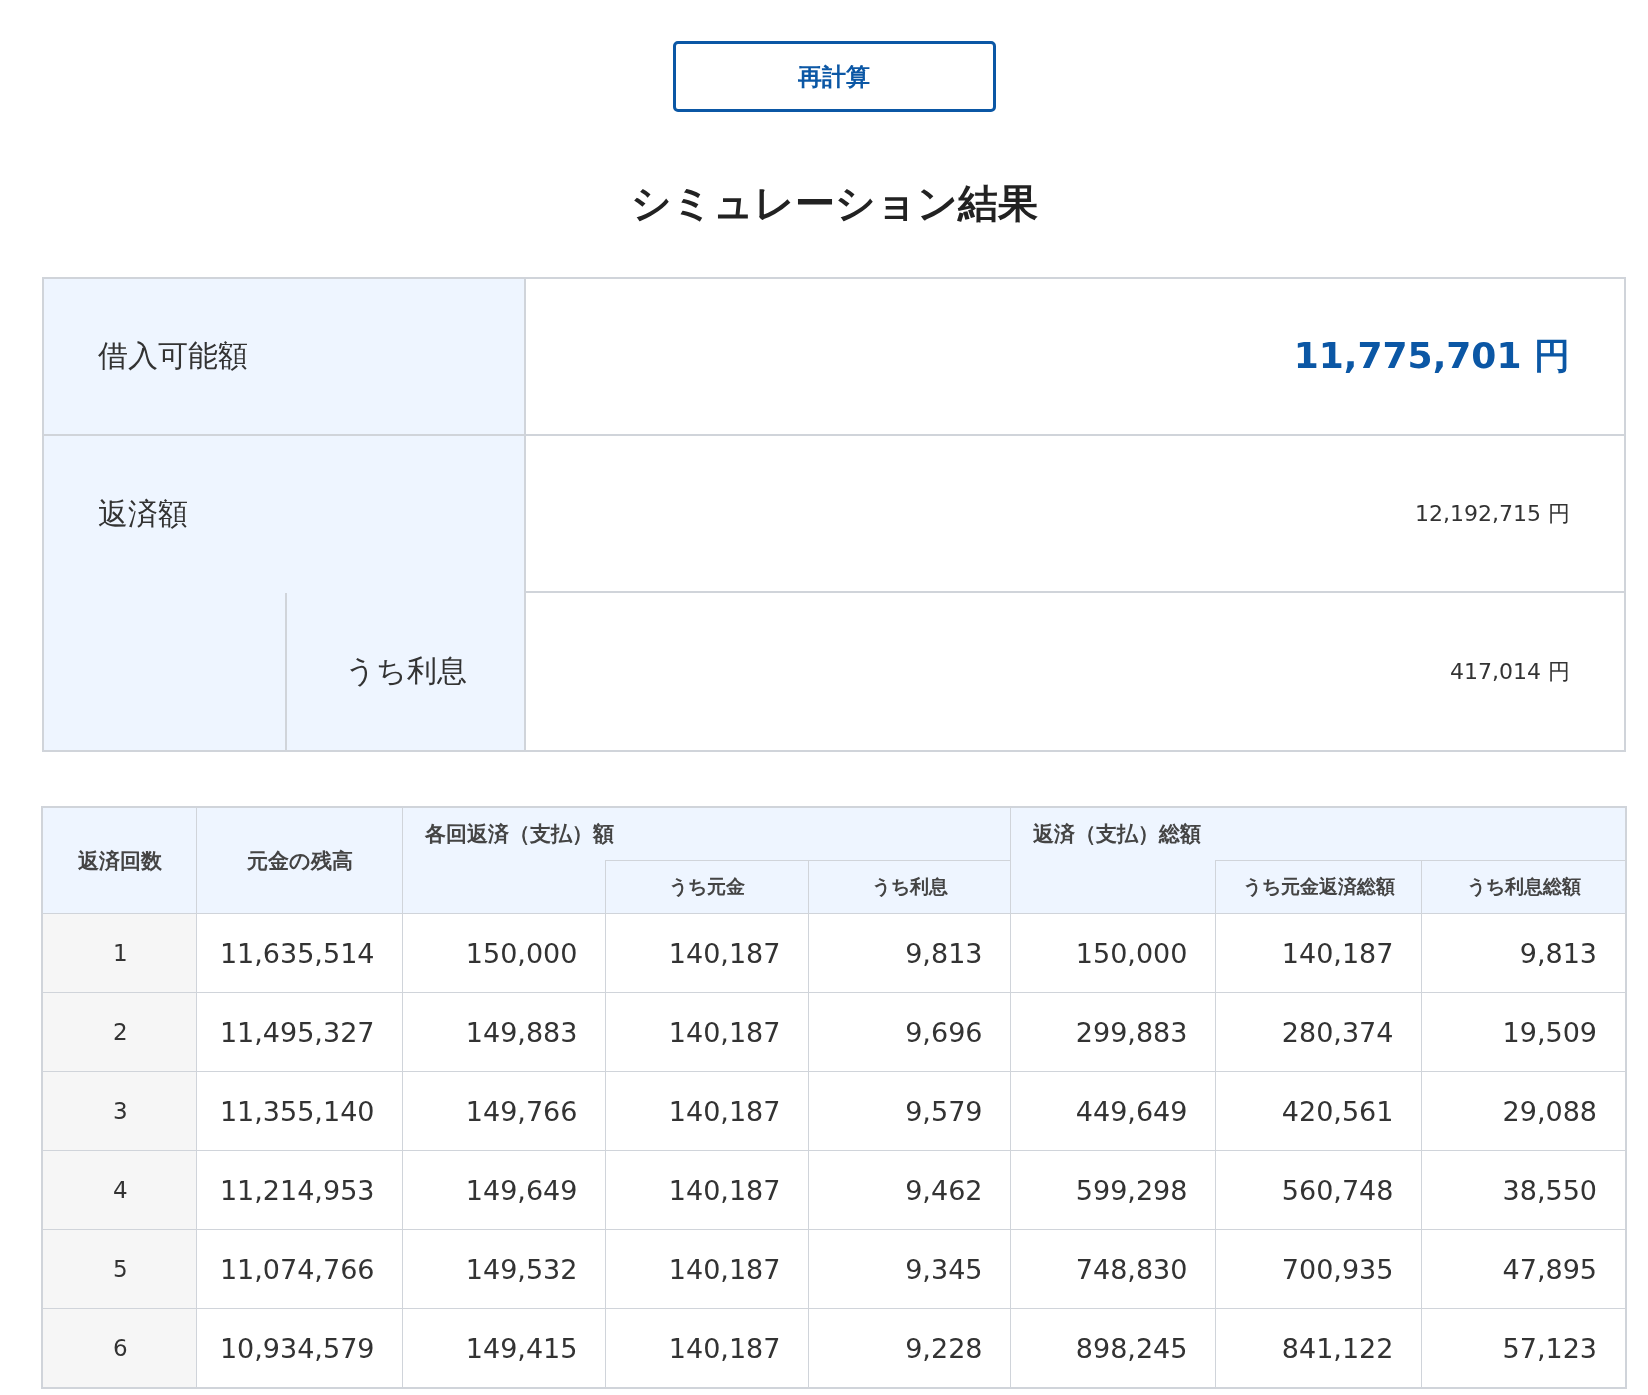  What do you see at coordinates (1319, 1348) in the screenshot?
I see `table-cell: 841,122` at bounding box center [1319, 1348].